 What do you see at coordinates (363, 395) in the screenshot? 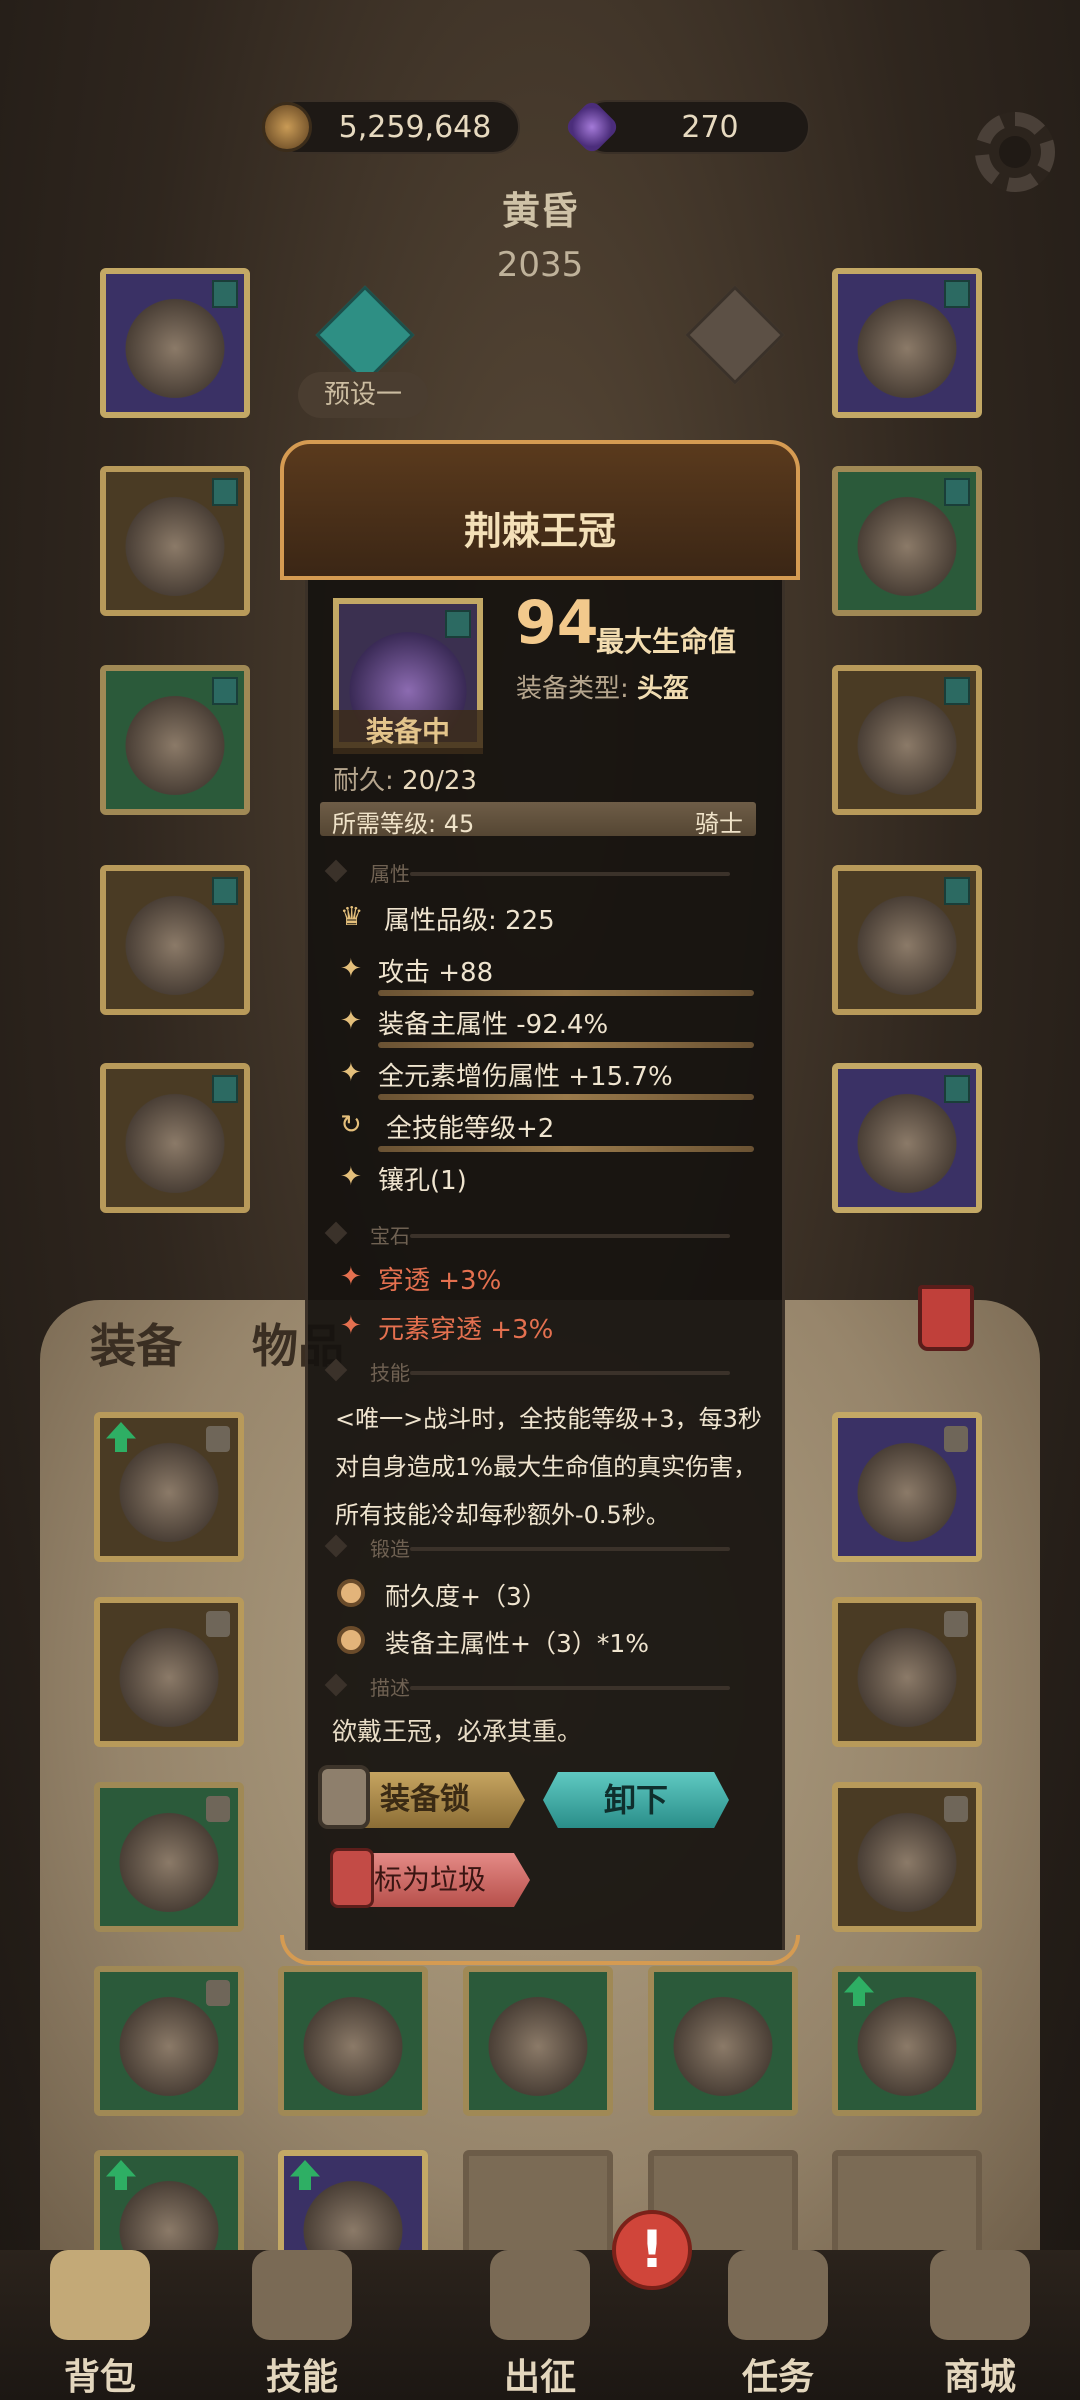
I see `preset-button: 预设一` at bounding box center [363, 395].